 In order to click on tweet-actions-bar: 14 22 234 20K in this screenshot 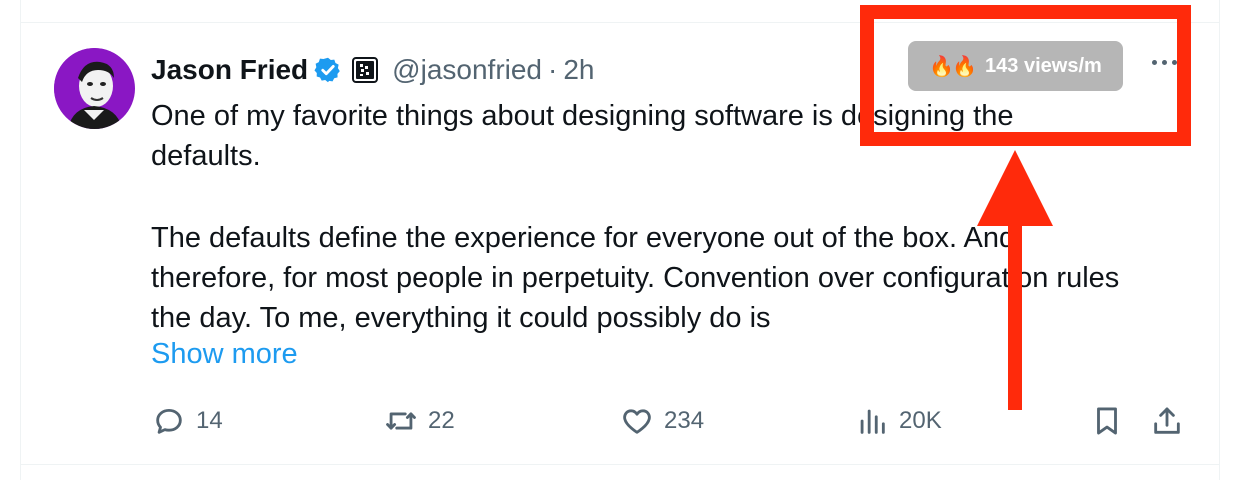, I will do `click(622, 422)`.